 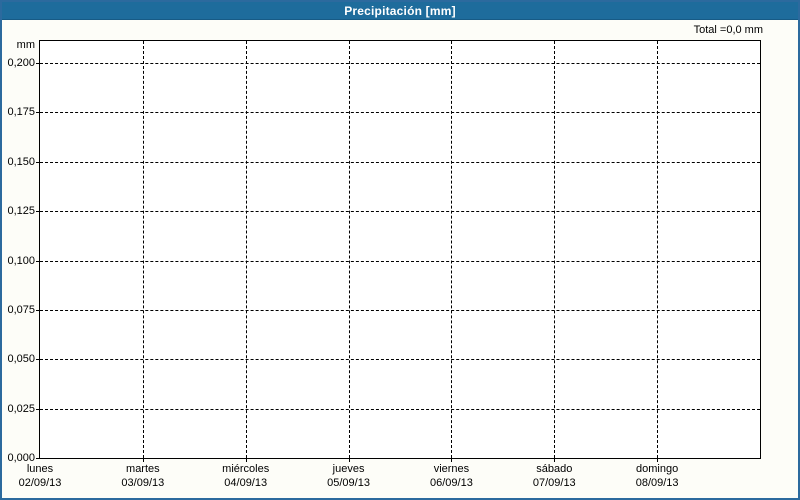 What do you see at coordinates (657, 483) in the screenshot?
I see `x-label-date: 08/09/13` at bounding box center [657, 483].